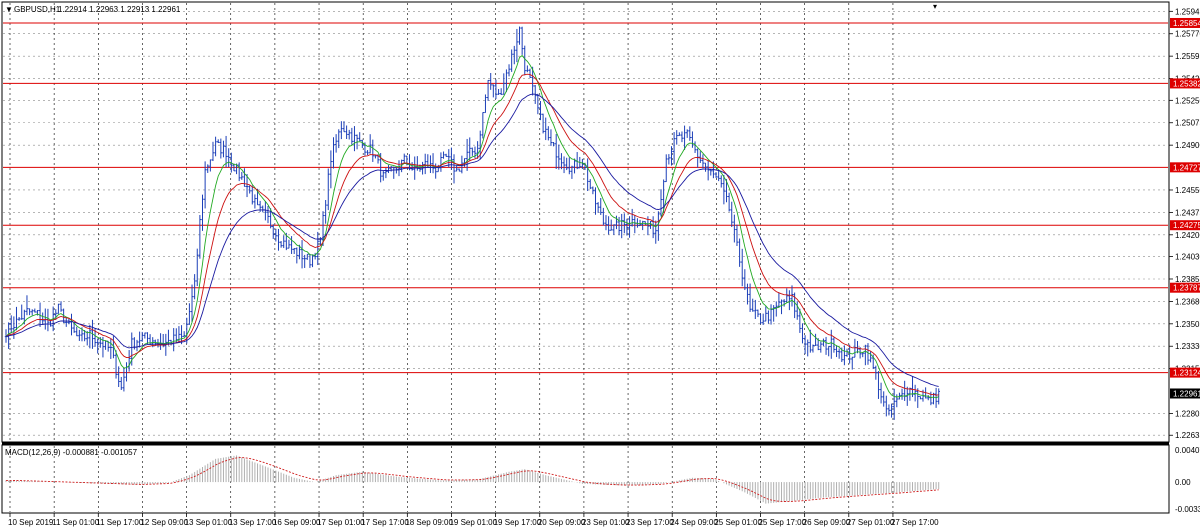 The height and width of the screenshot is (531, 1200). What do you see at coordinates (76, 522) in the screenshot?
I see `time-tick-label: 11 Sep 01:00` at bounding box center [76, 522].